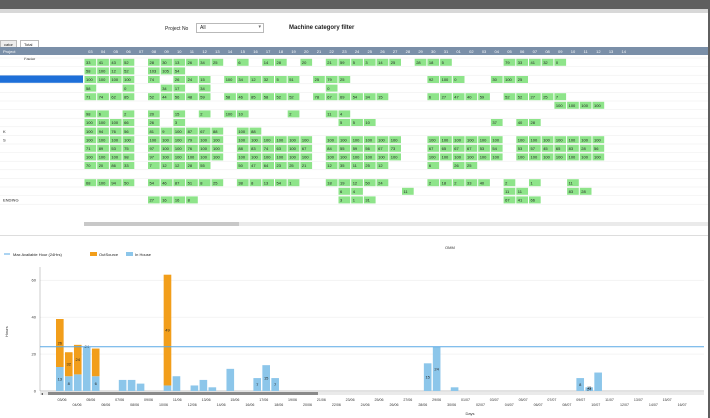 This screenshot has height=418, width=710. I want to click on x-tick-label: 15/07, so click(667, 400).